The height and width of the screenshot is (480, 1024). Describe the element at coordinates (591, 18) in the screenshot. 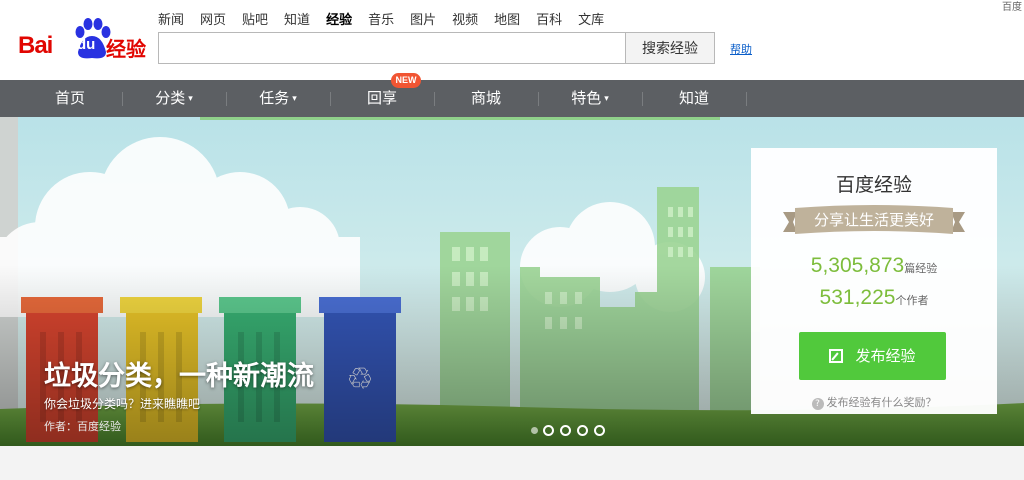

I see `topnav-item-wenku: 文库` at that location.